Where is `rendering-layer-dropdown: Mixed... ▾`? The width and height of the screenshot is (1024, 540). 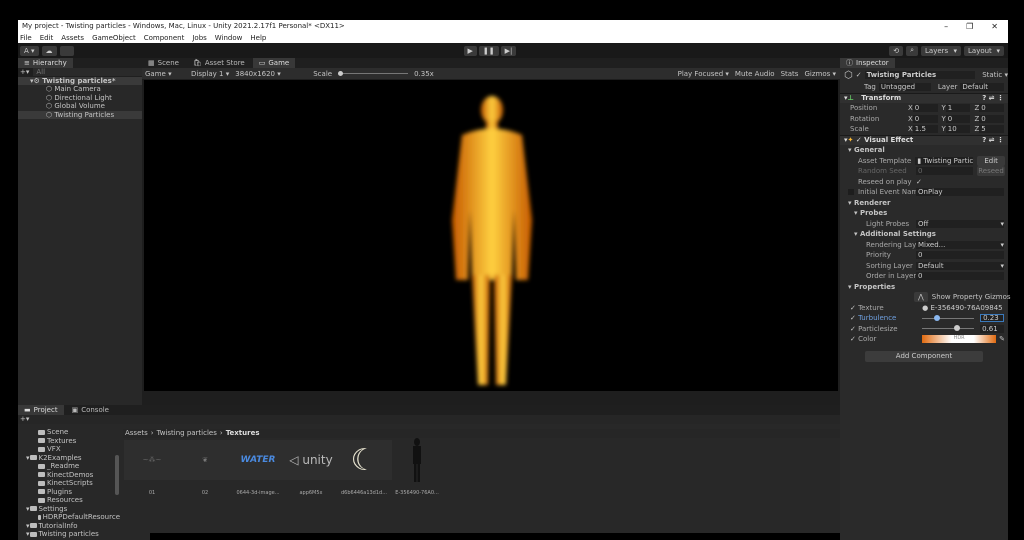
rendering-layer-dropdown: Mixed... ▾ is located at coordinates (960, 244).